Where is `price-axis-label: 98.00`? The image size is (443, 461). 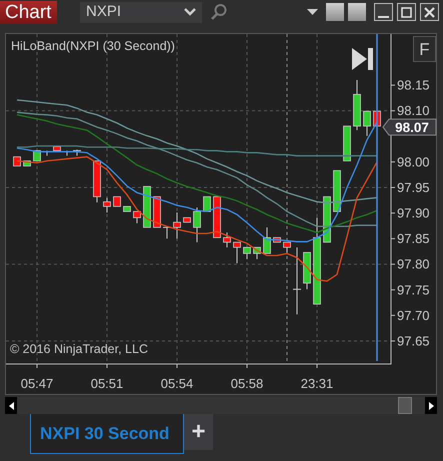 price-axis-label: 98.00 is located at coordinates (413, 162).